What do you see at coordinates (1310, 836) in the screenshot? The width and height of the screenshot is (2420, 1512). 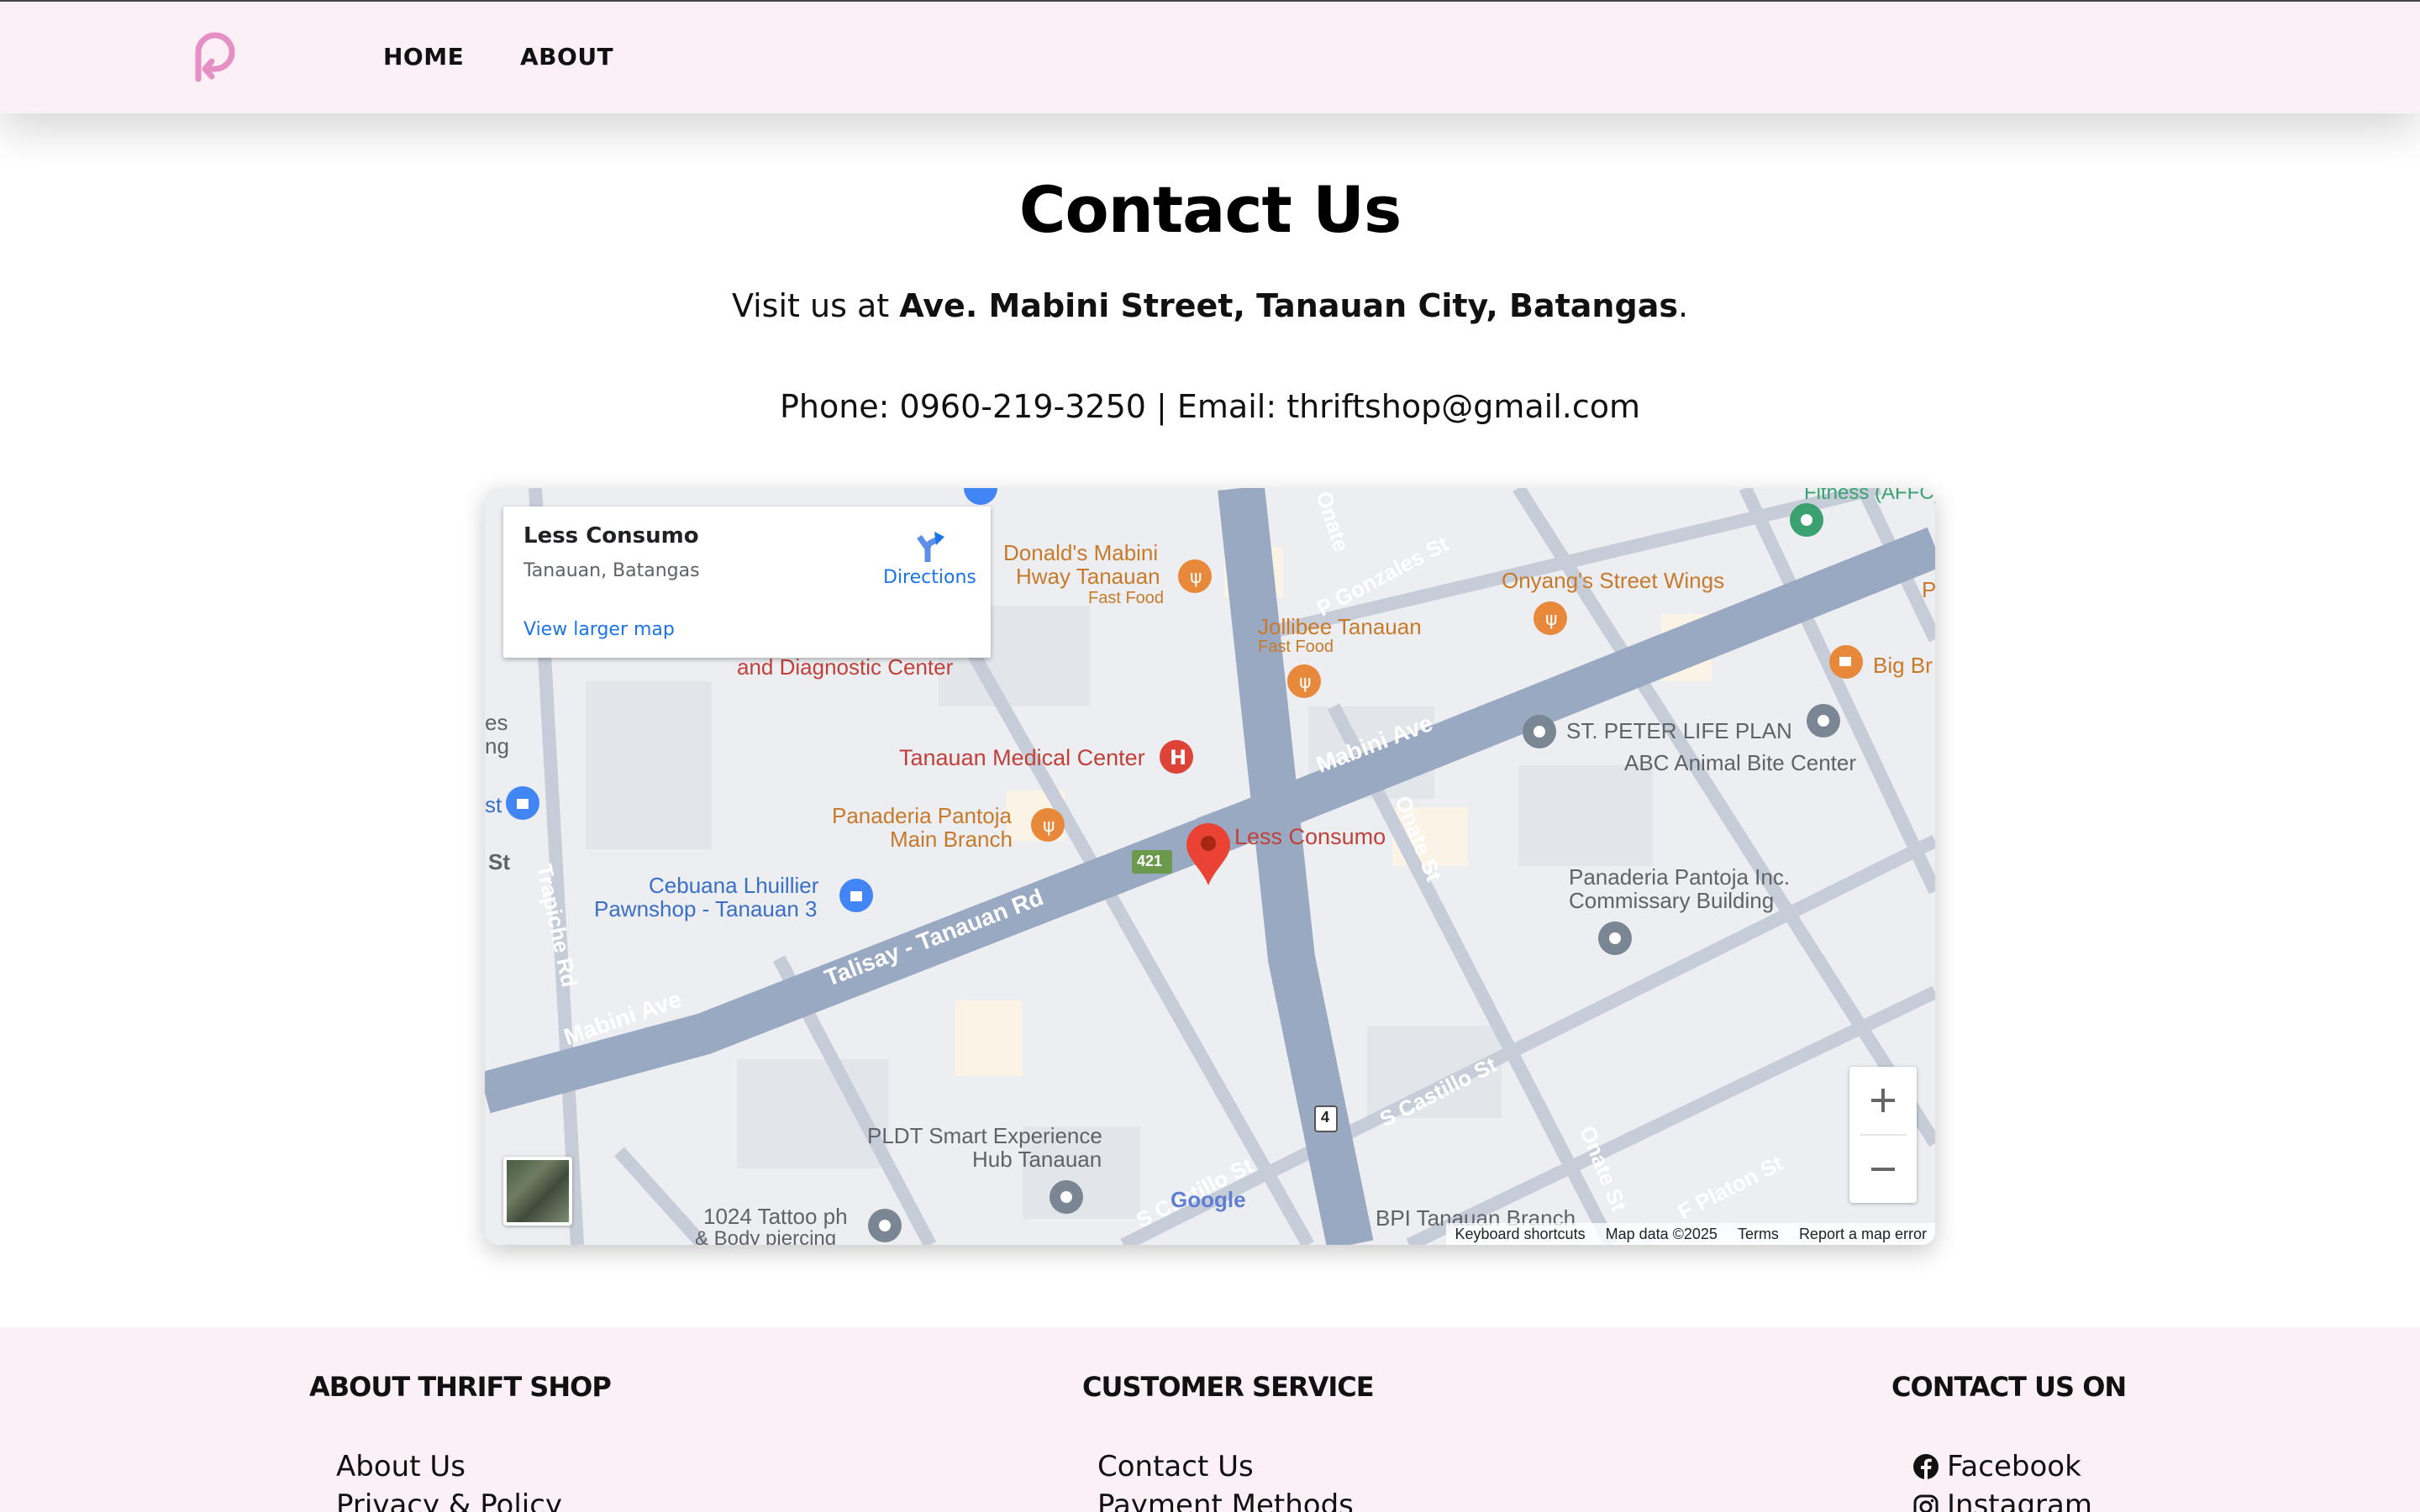 I see `map-label-less-consumo: Less Consumo` at bounding box center [1310, 836].